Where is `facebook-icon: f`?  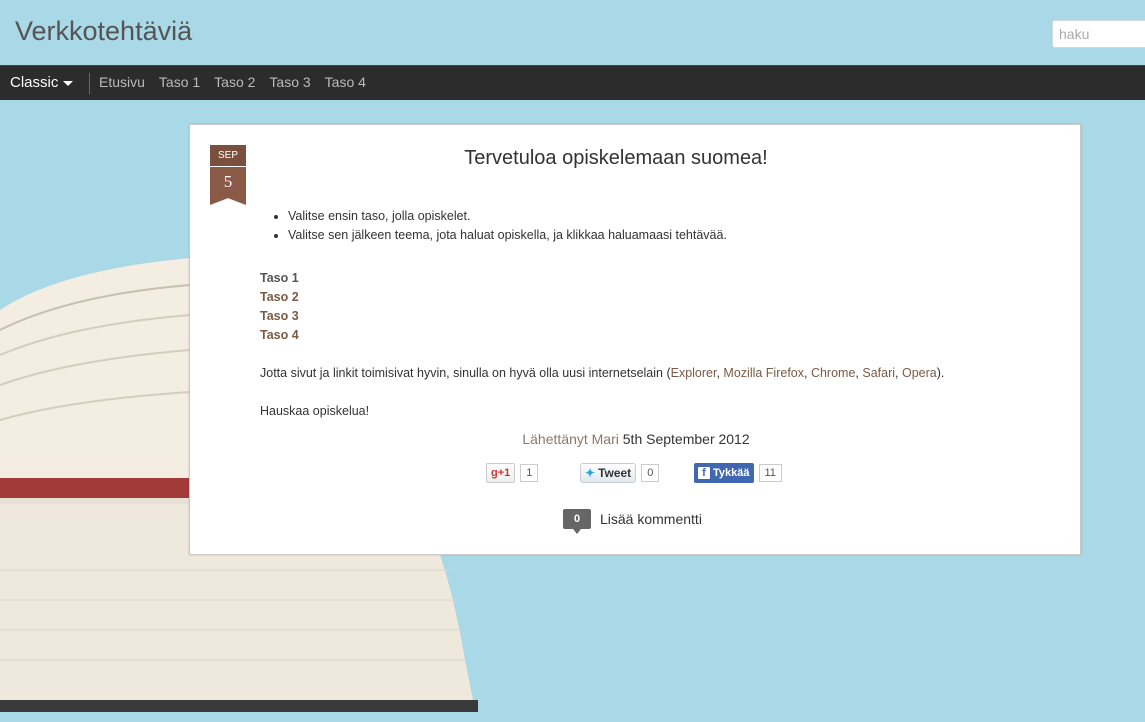 facebook-icon: f is located at coordinates (704, 472).